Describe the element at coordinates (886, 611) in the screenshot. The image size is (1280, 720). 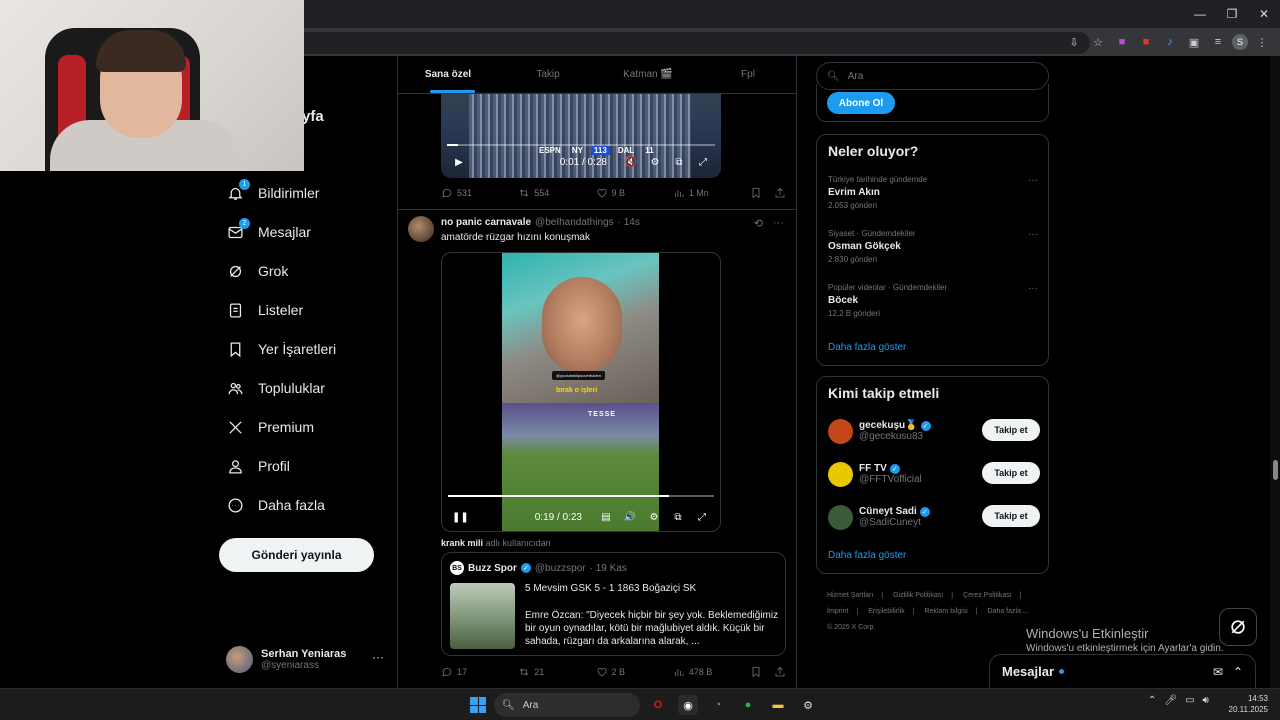
I see `footer-link: Erişilebilirlik` at that location.